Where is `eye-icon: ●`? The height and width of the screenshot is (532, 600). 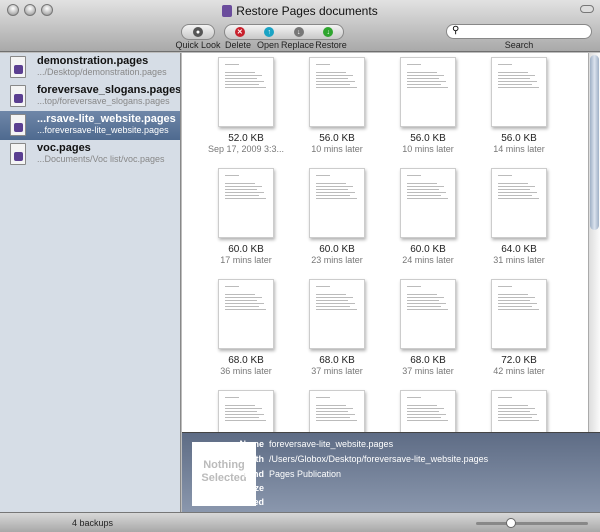 eye-icon: ● is located at coordinates (198, 32).